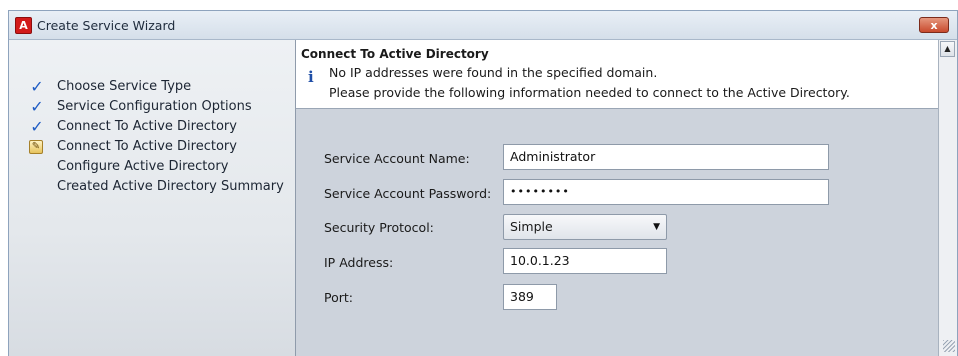  Describe the element at coordinates (23, 25) in the screenshot. I see `app-logo-icon: A` at that location.